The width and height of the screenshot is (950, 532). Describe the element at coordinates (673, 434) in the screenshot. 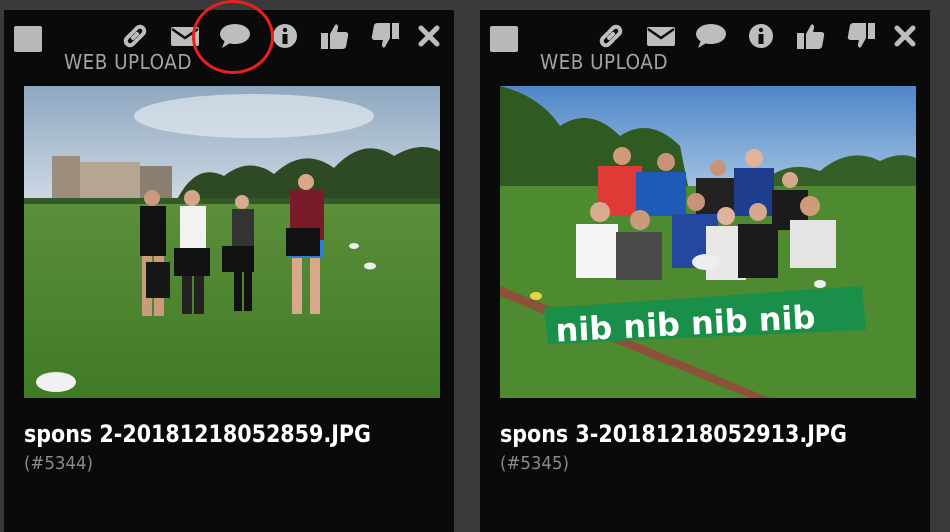

I see `file-name: spons 3-20181218052913.JPG` at that location.